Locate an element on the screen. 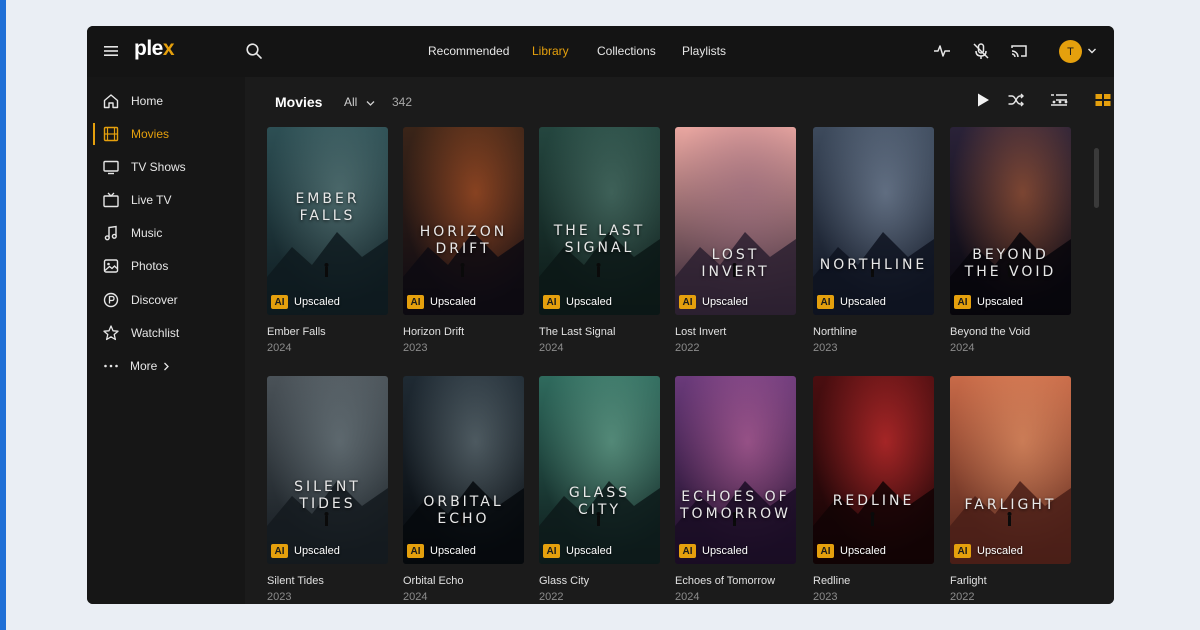 The height and width of the screenshot is (630, 1200). movie-title: Orbital Echo is located at coordinates (463, 581).